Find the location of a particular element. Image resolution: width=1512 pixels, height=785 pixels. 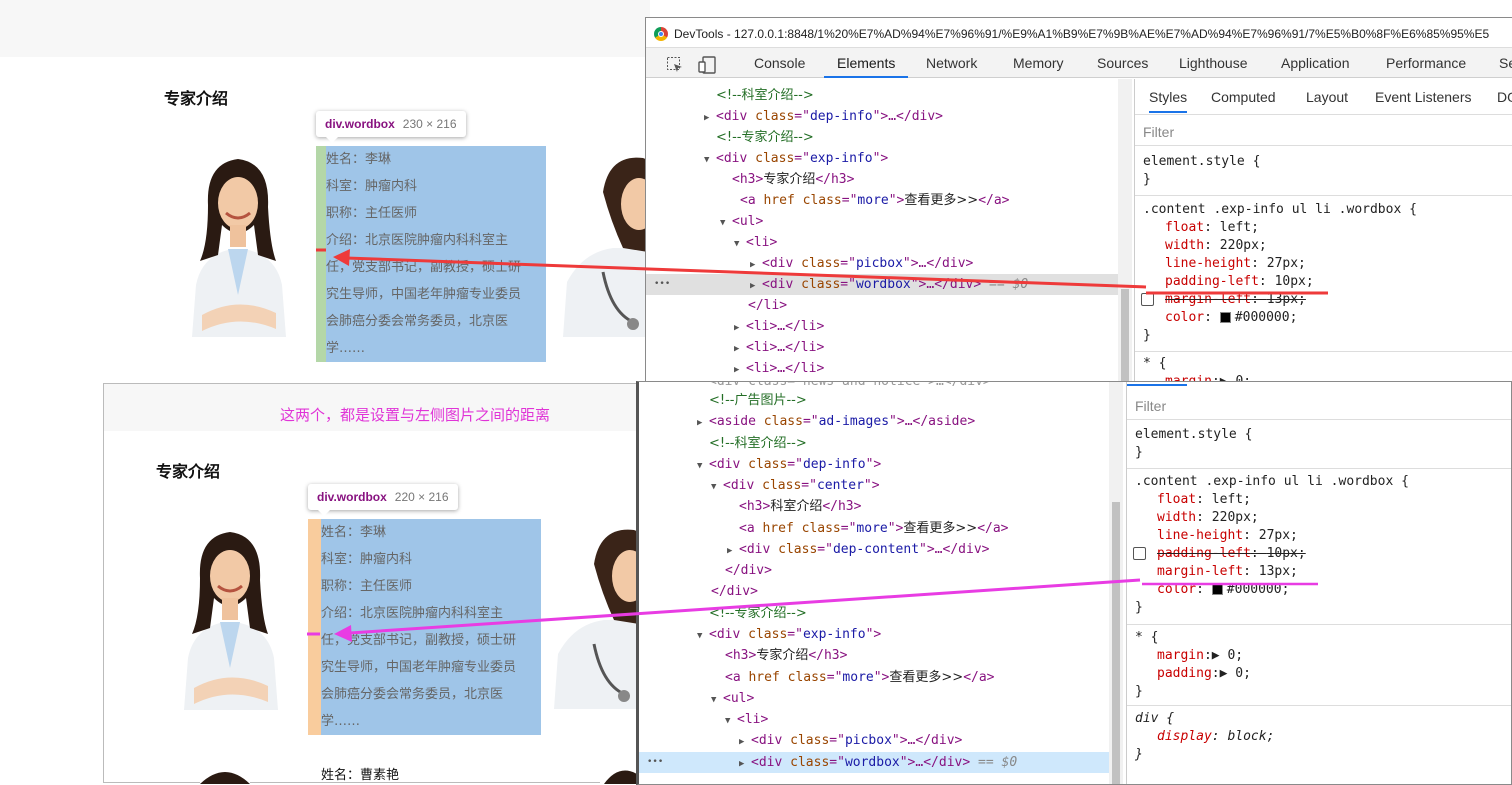

red-arrow-line is located at coordinates (746, 272).